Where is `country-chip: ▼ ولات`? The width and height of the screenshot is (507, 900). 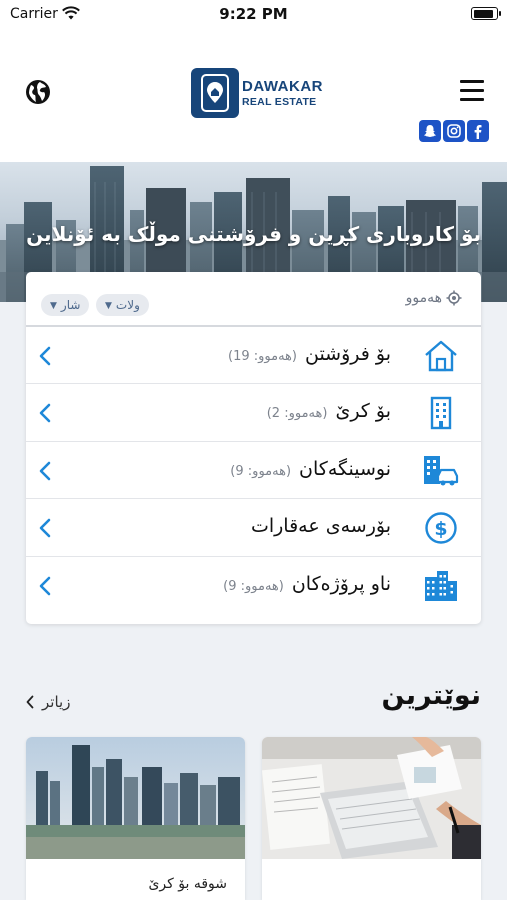
country-chip: ▼ ولات is located at coordinates (122, 305).